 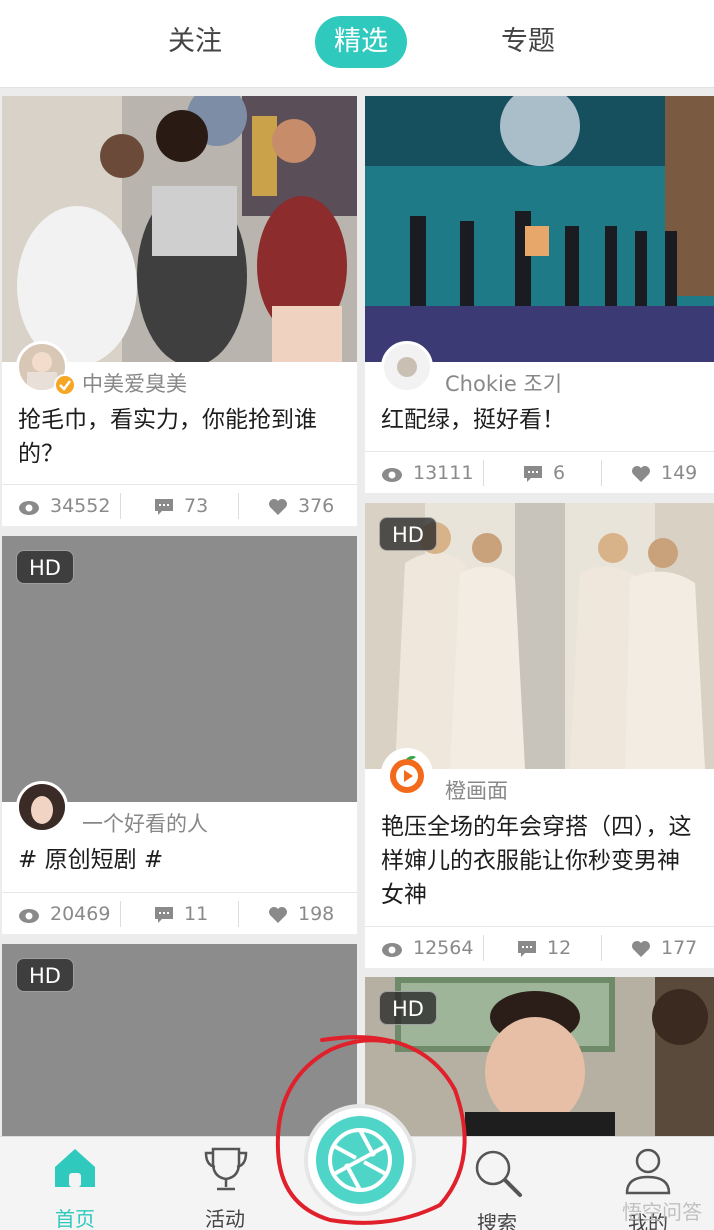 I want to click on tab-topics: 专题, so click(x=528, y=42).